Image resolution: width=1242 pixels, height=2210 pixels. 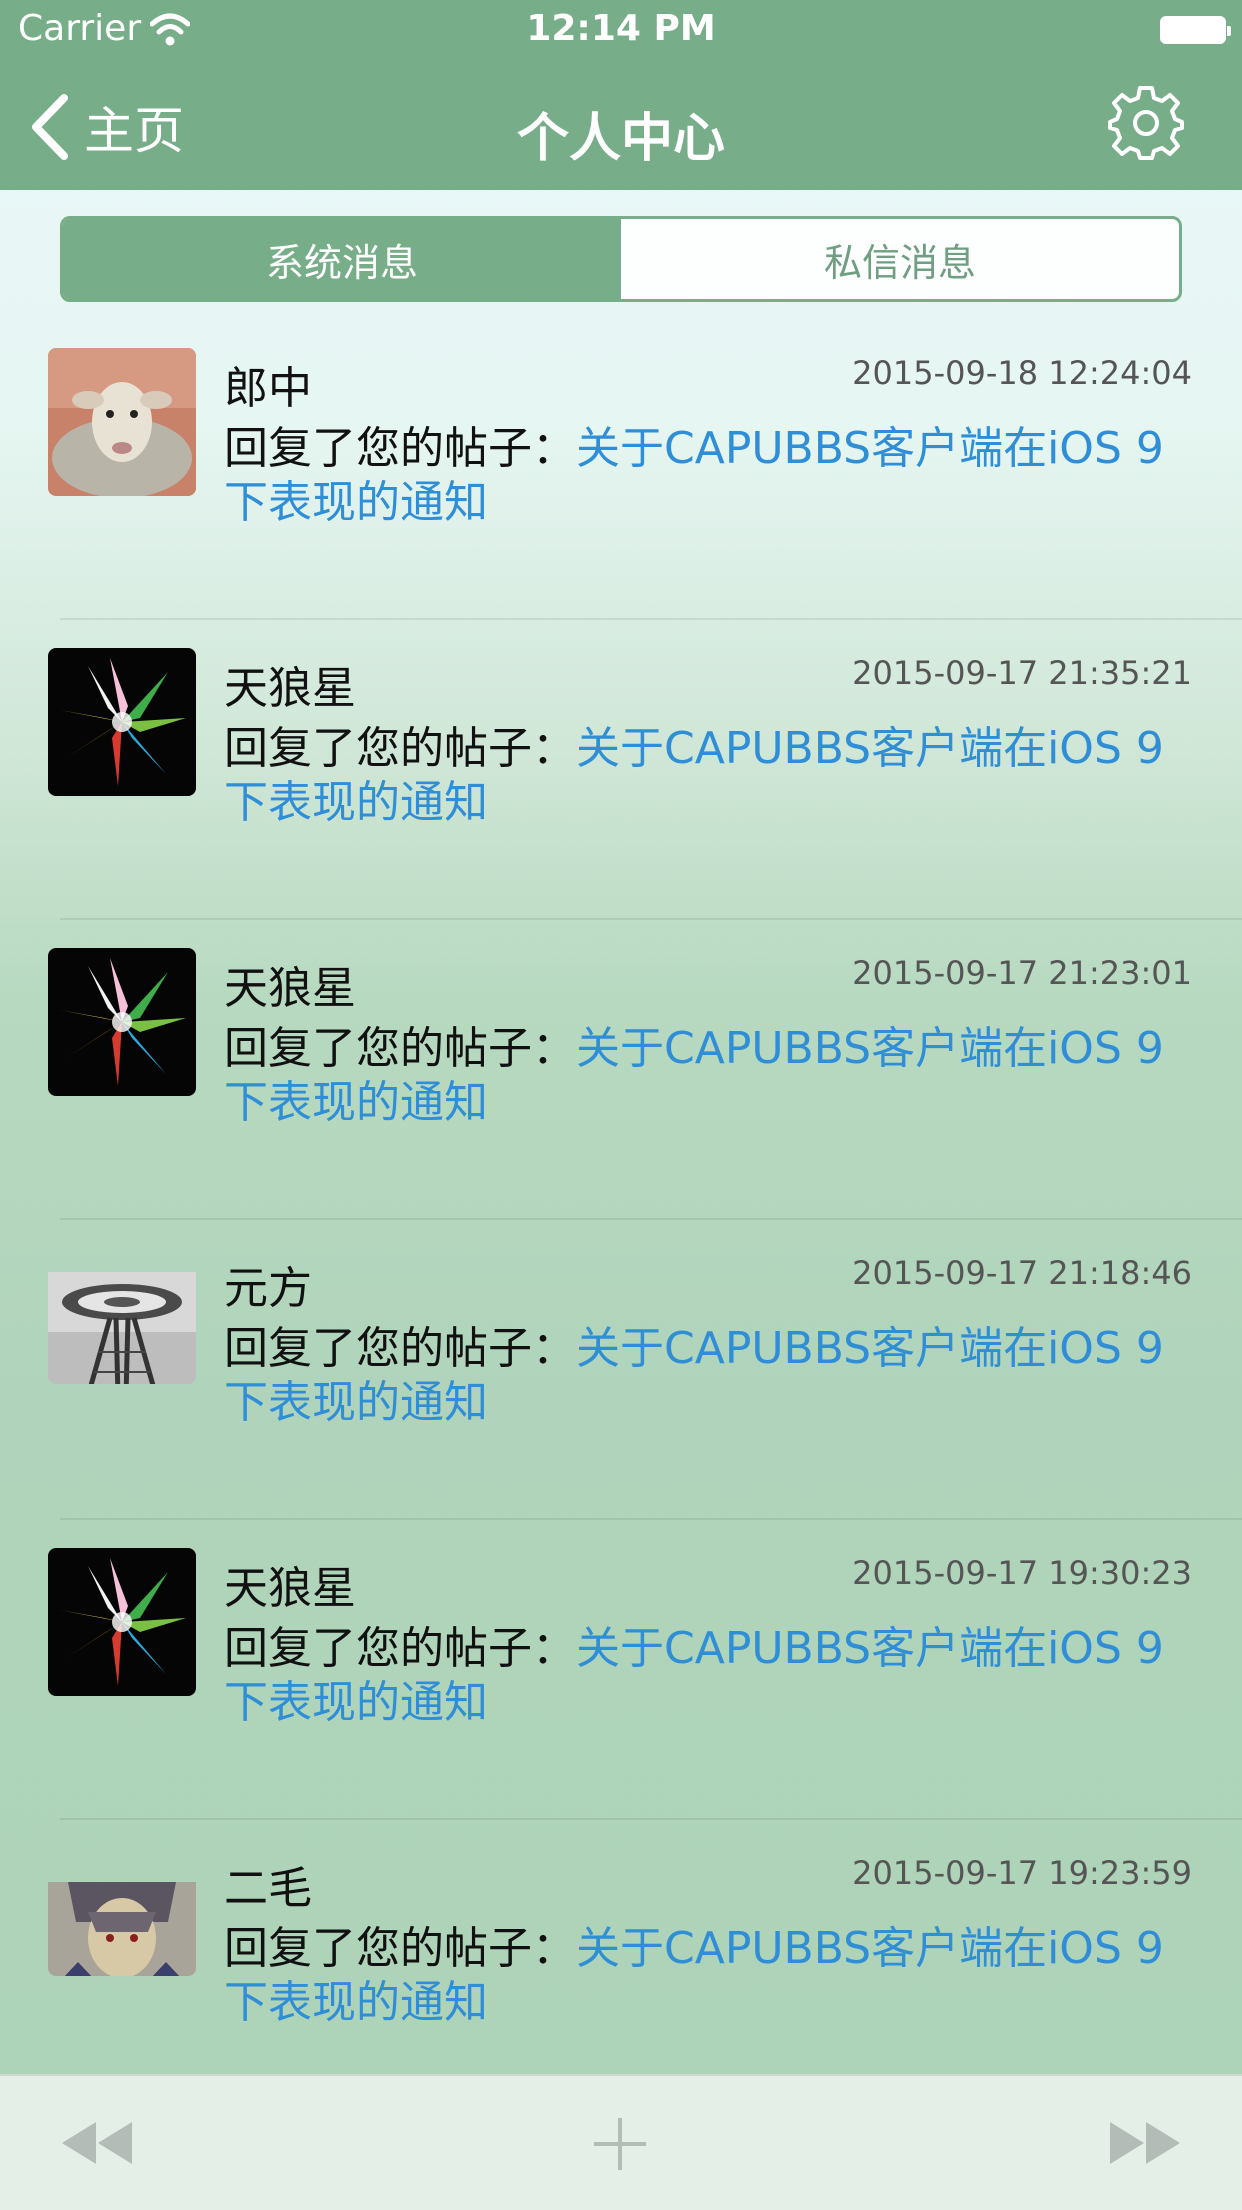 I want to click on tab-private-messages: 私信消息, so click(x=900, y=259).